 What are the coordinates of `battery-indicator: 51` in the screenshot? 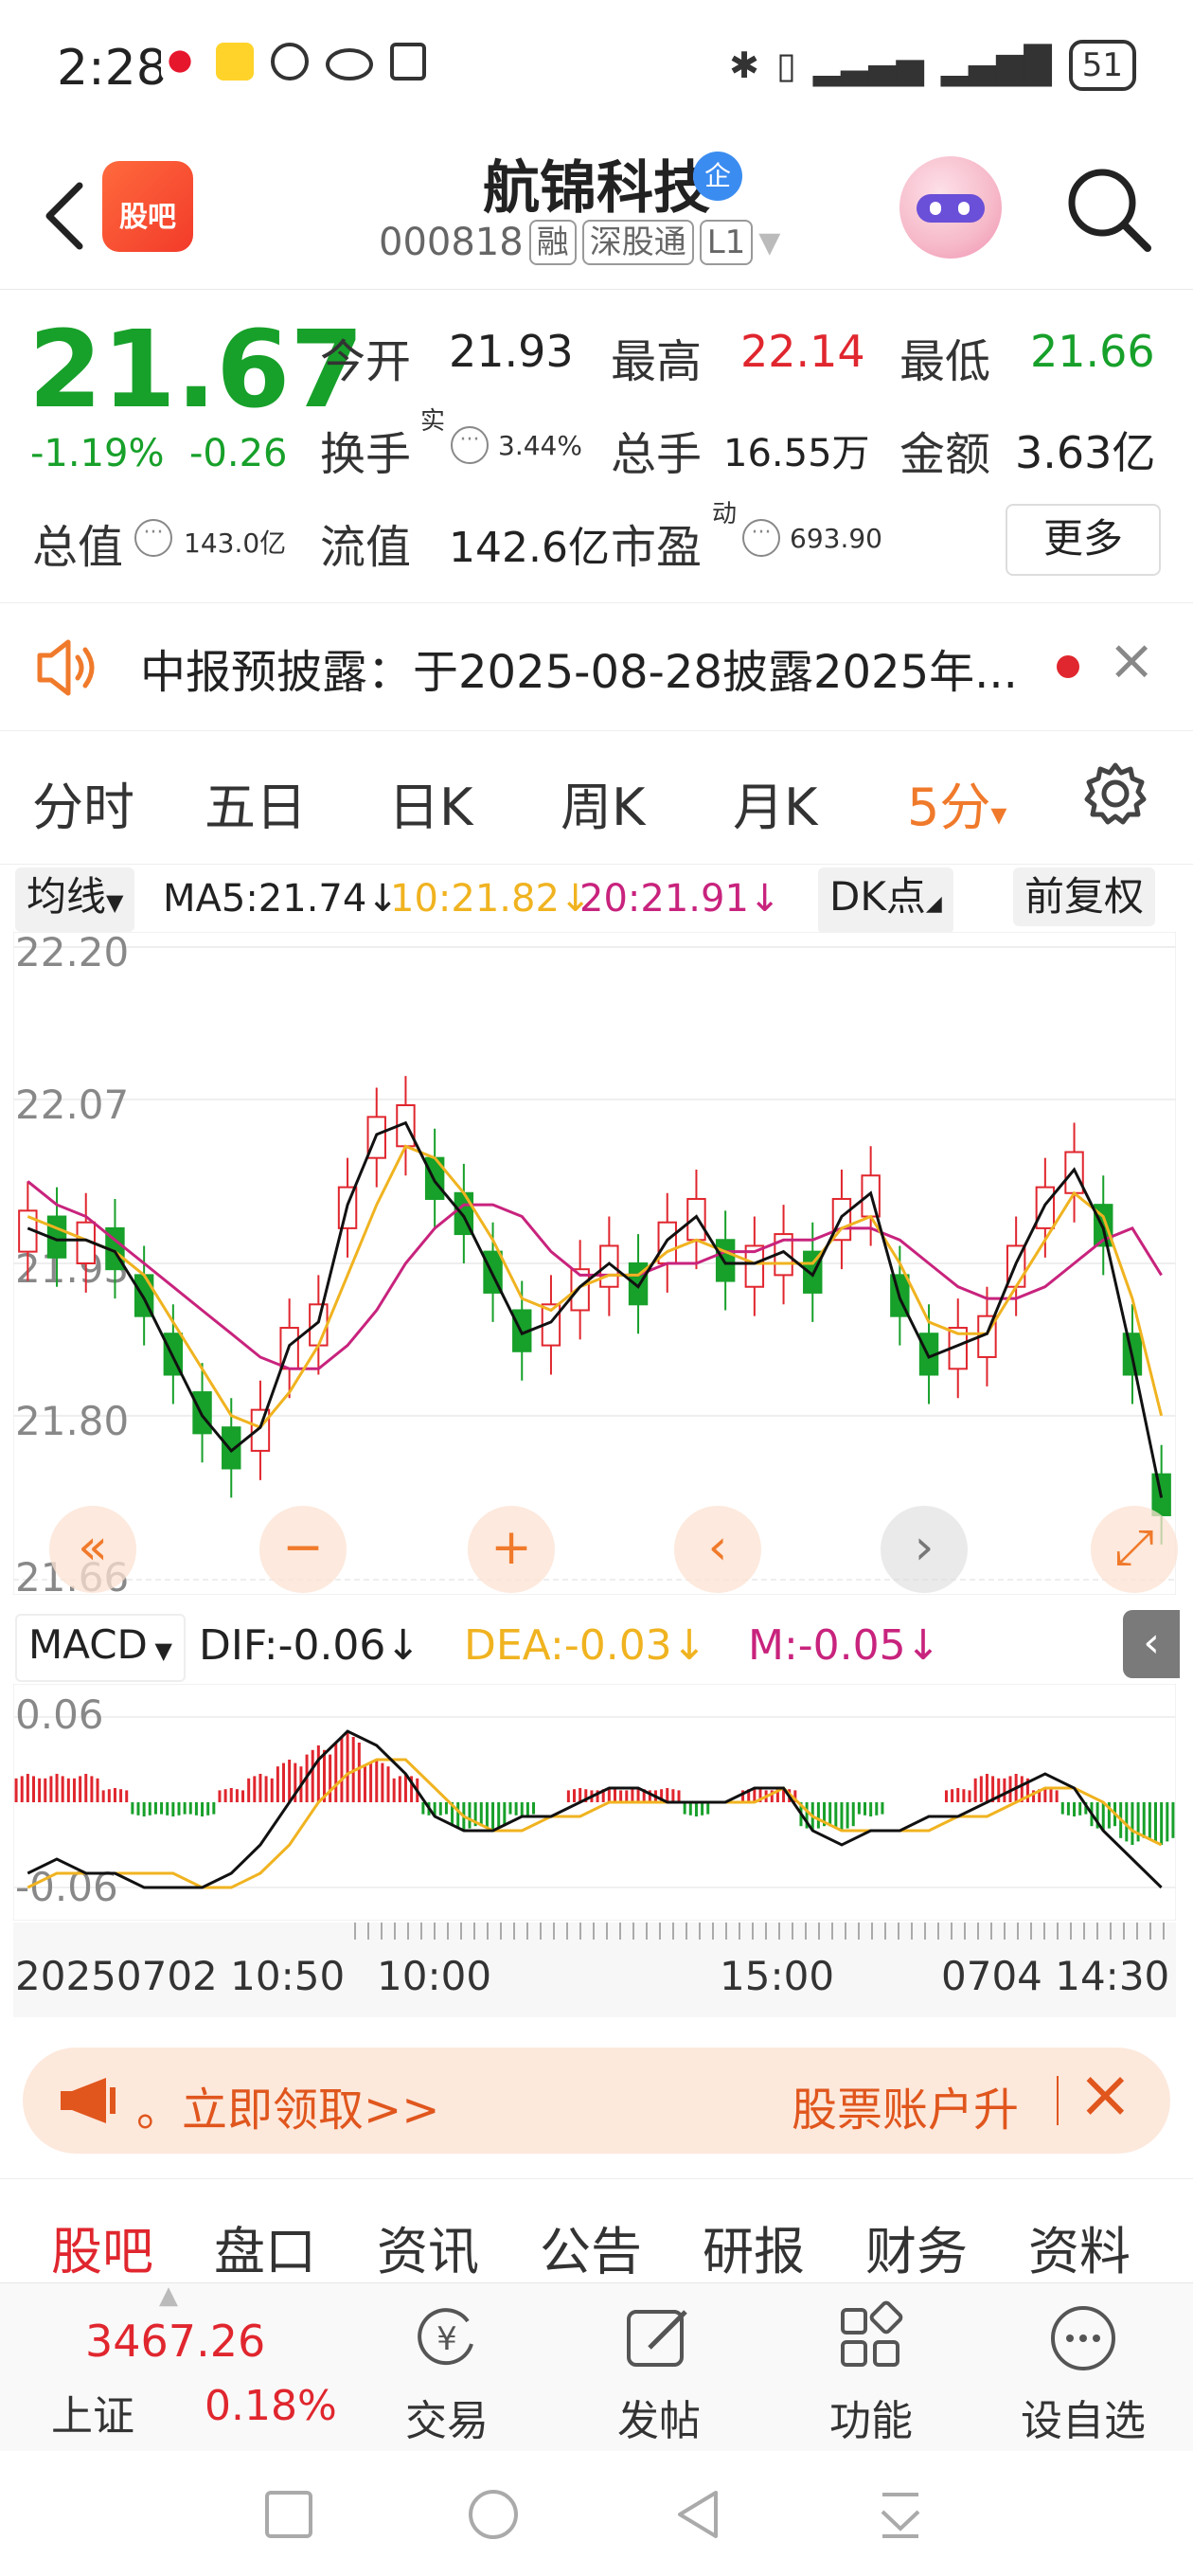 It's located at (1102, 65).